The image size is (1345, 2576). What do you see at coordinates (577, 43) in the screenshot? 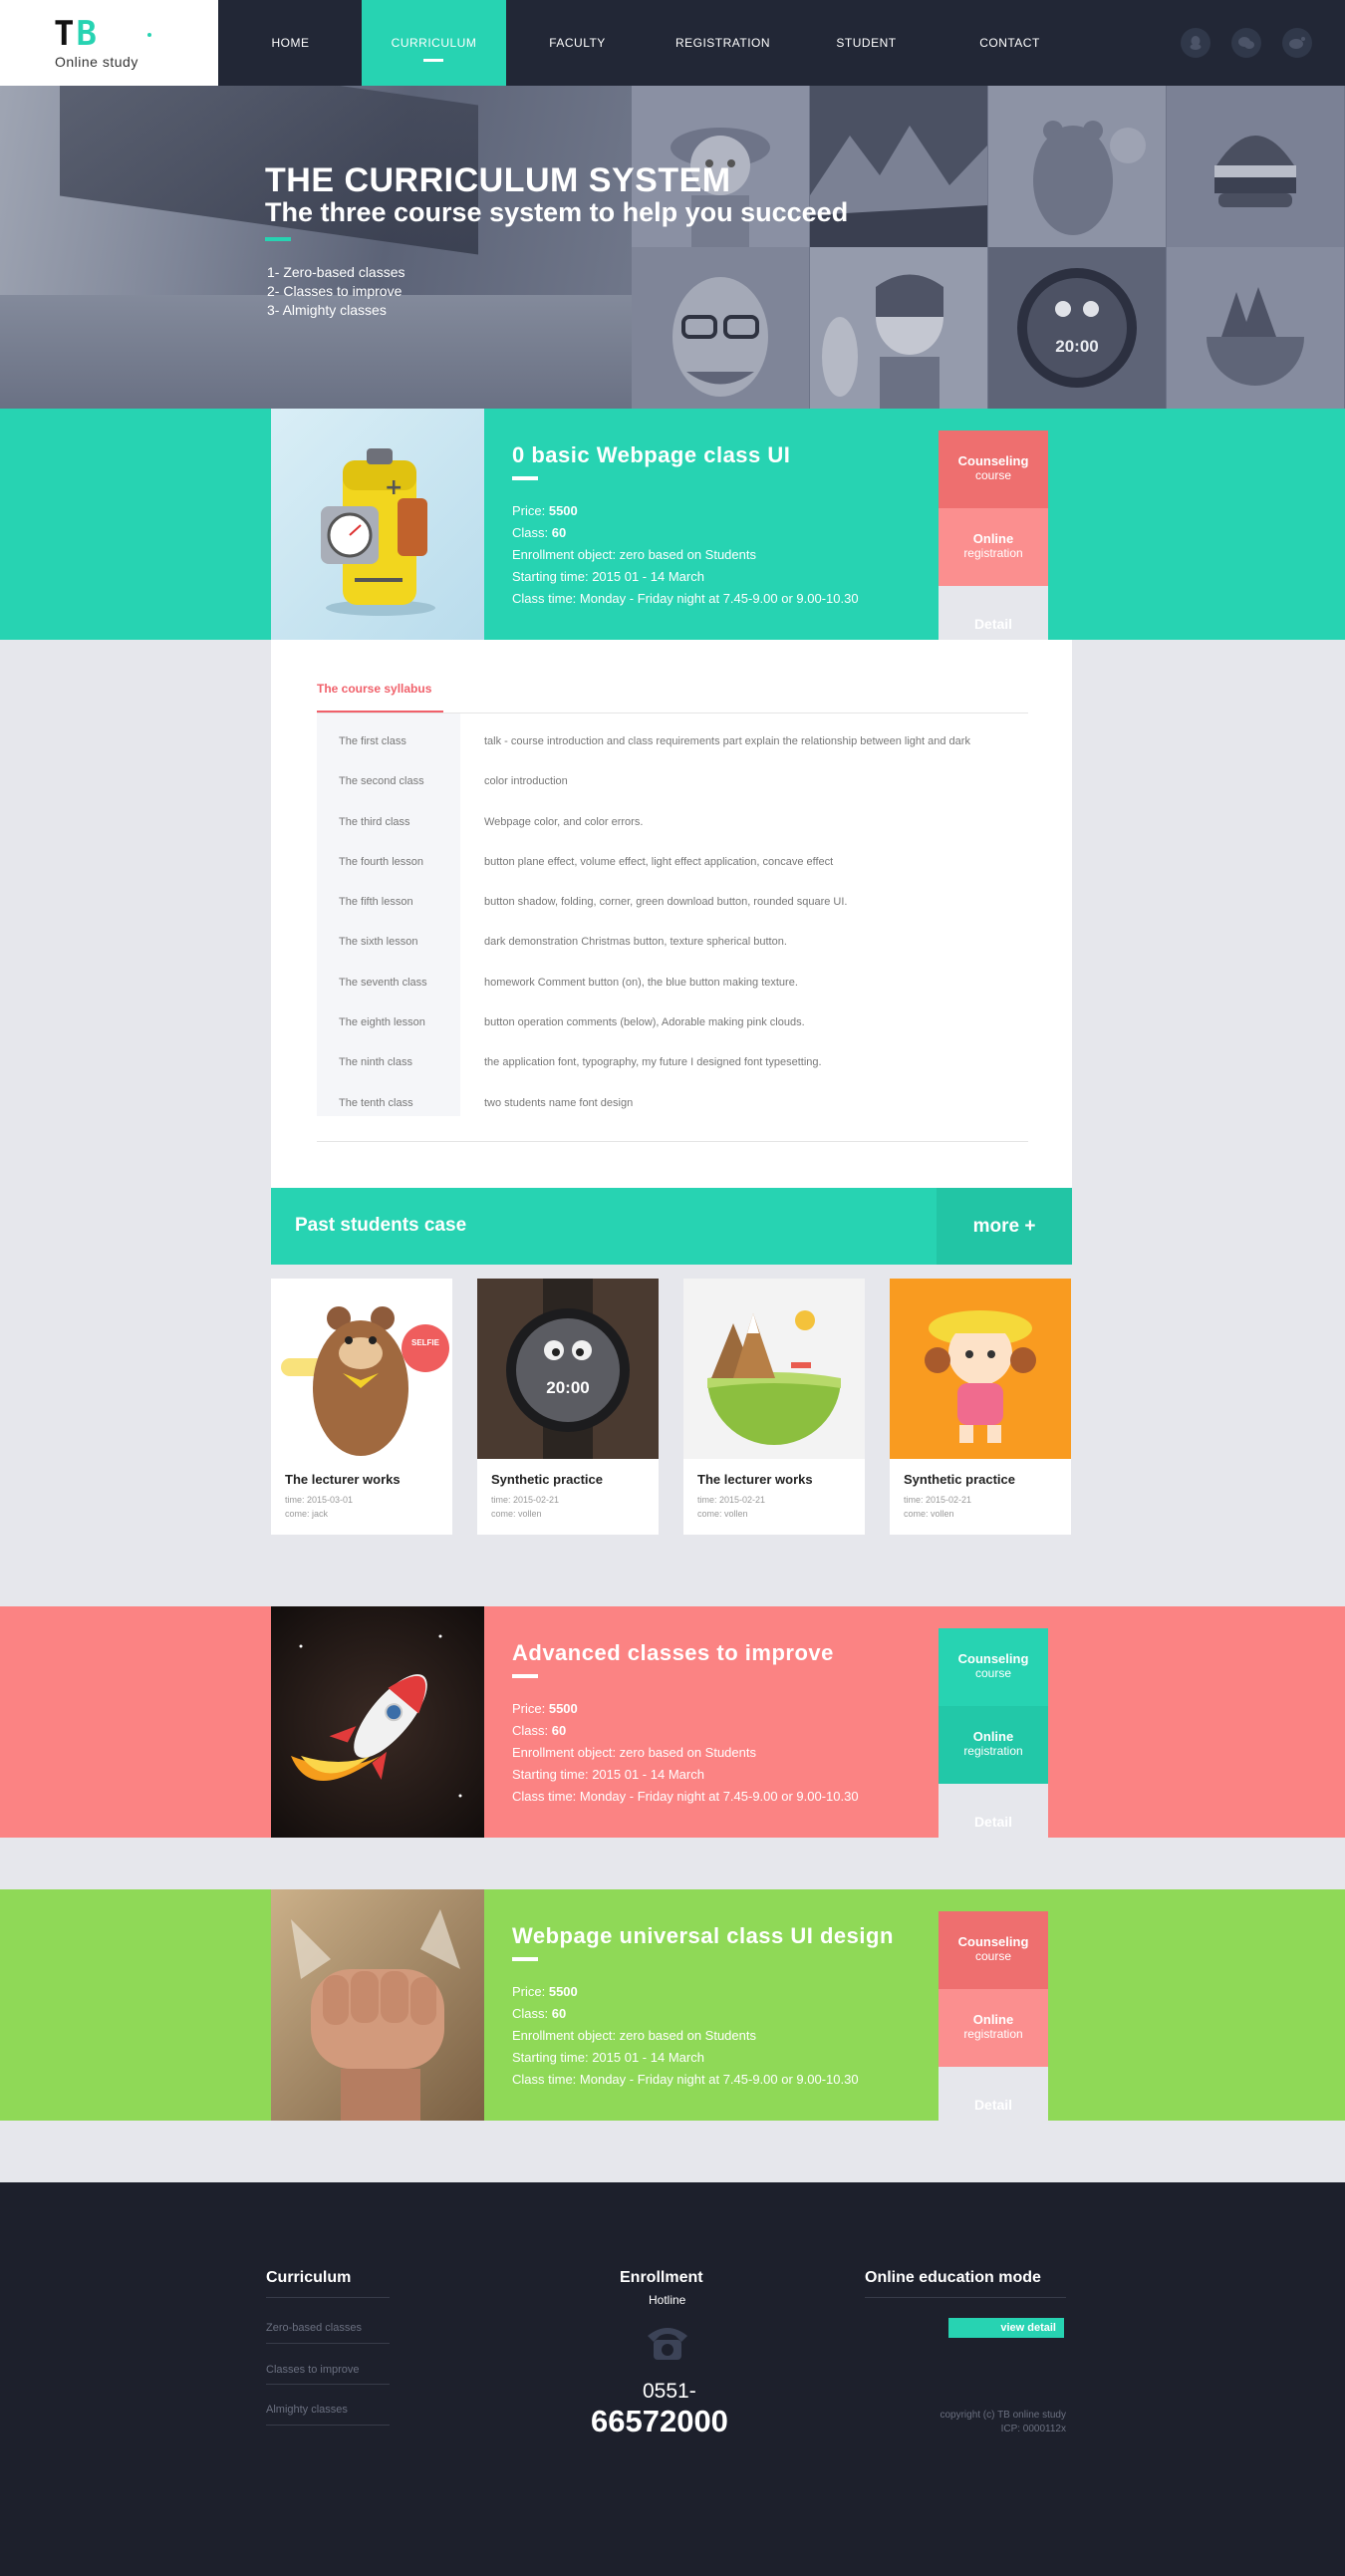
I see `nav-faculty: FACULTY` at bounding box center [577, 43].